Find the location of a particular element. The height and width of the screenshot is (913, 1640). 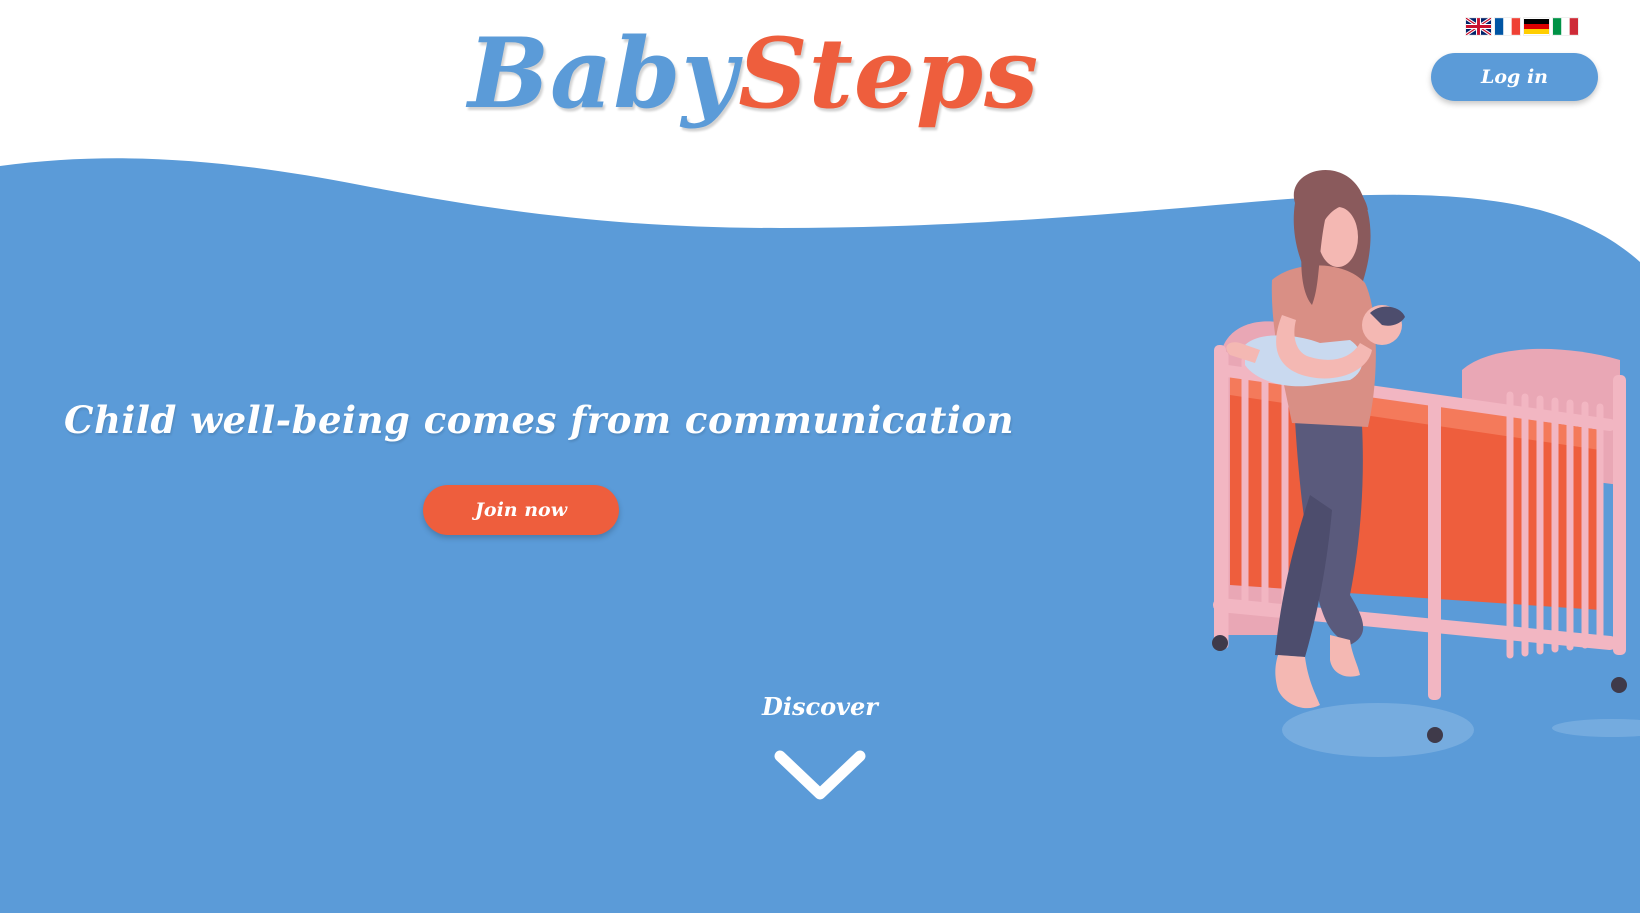

germany-flag-icon is located at coordinates (1536, 26).